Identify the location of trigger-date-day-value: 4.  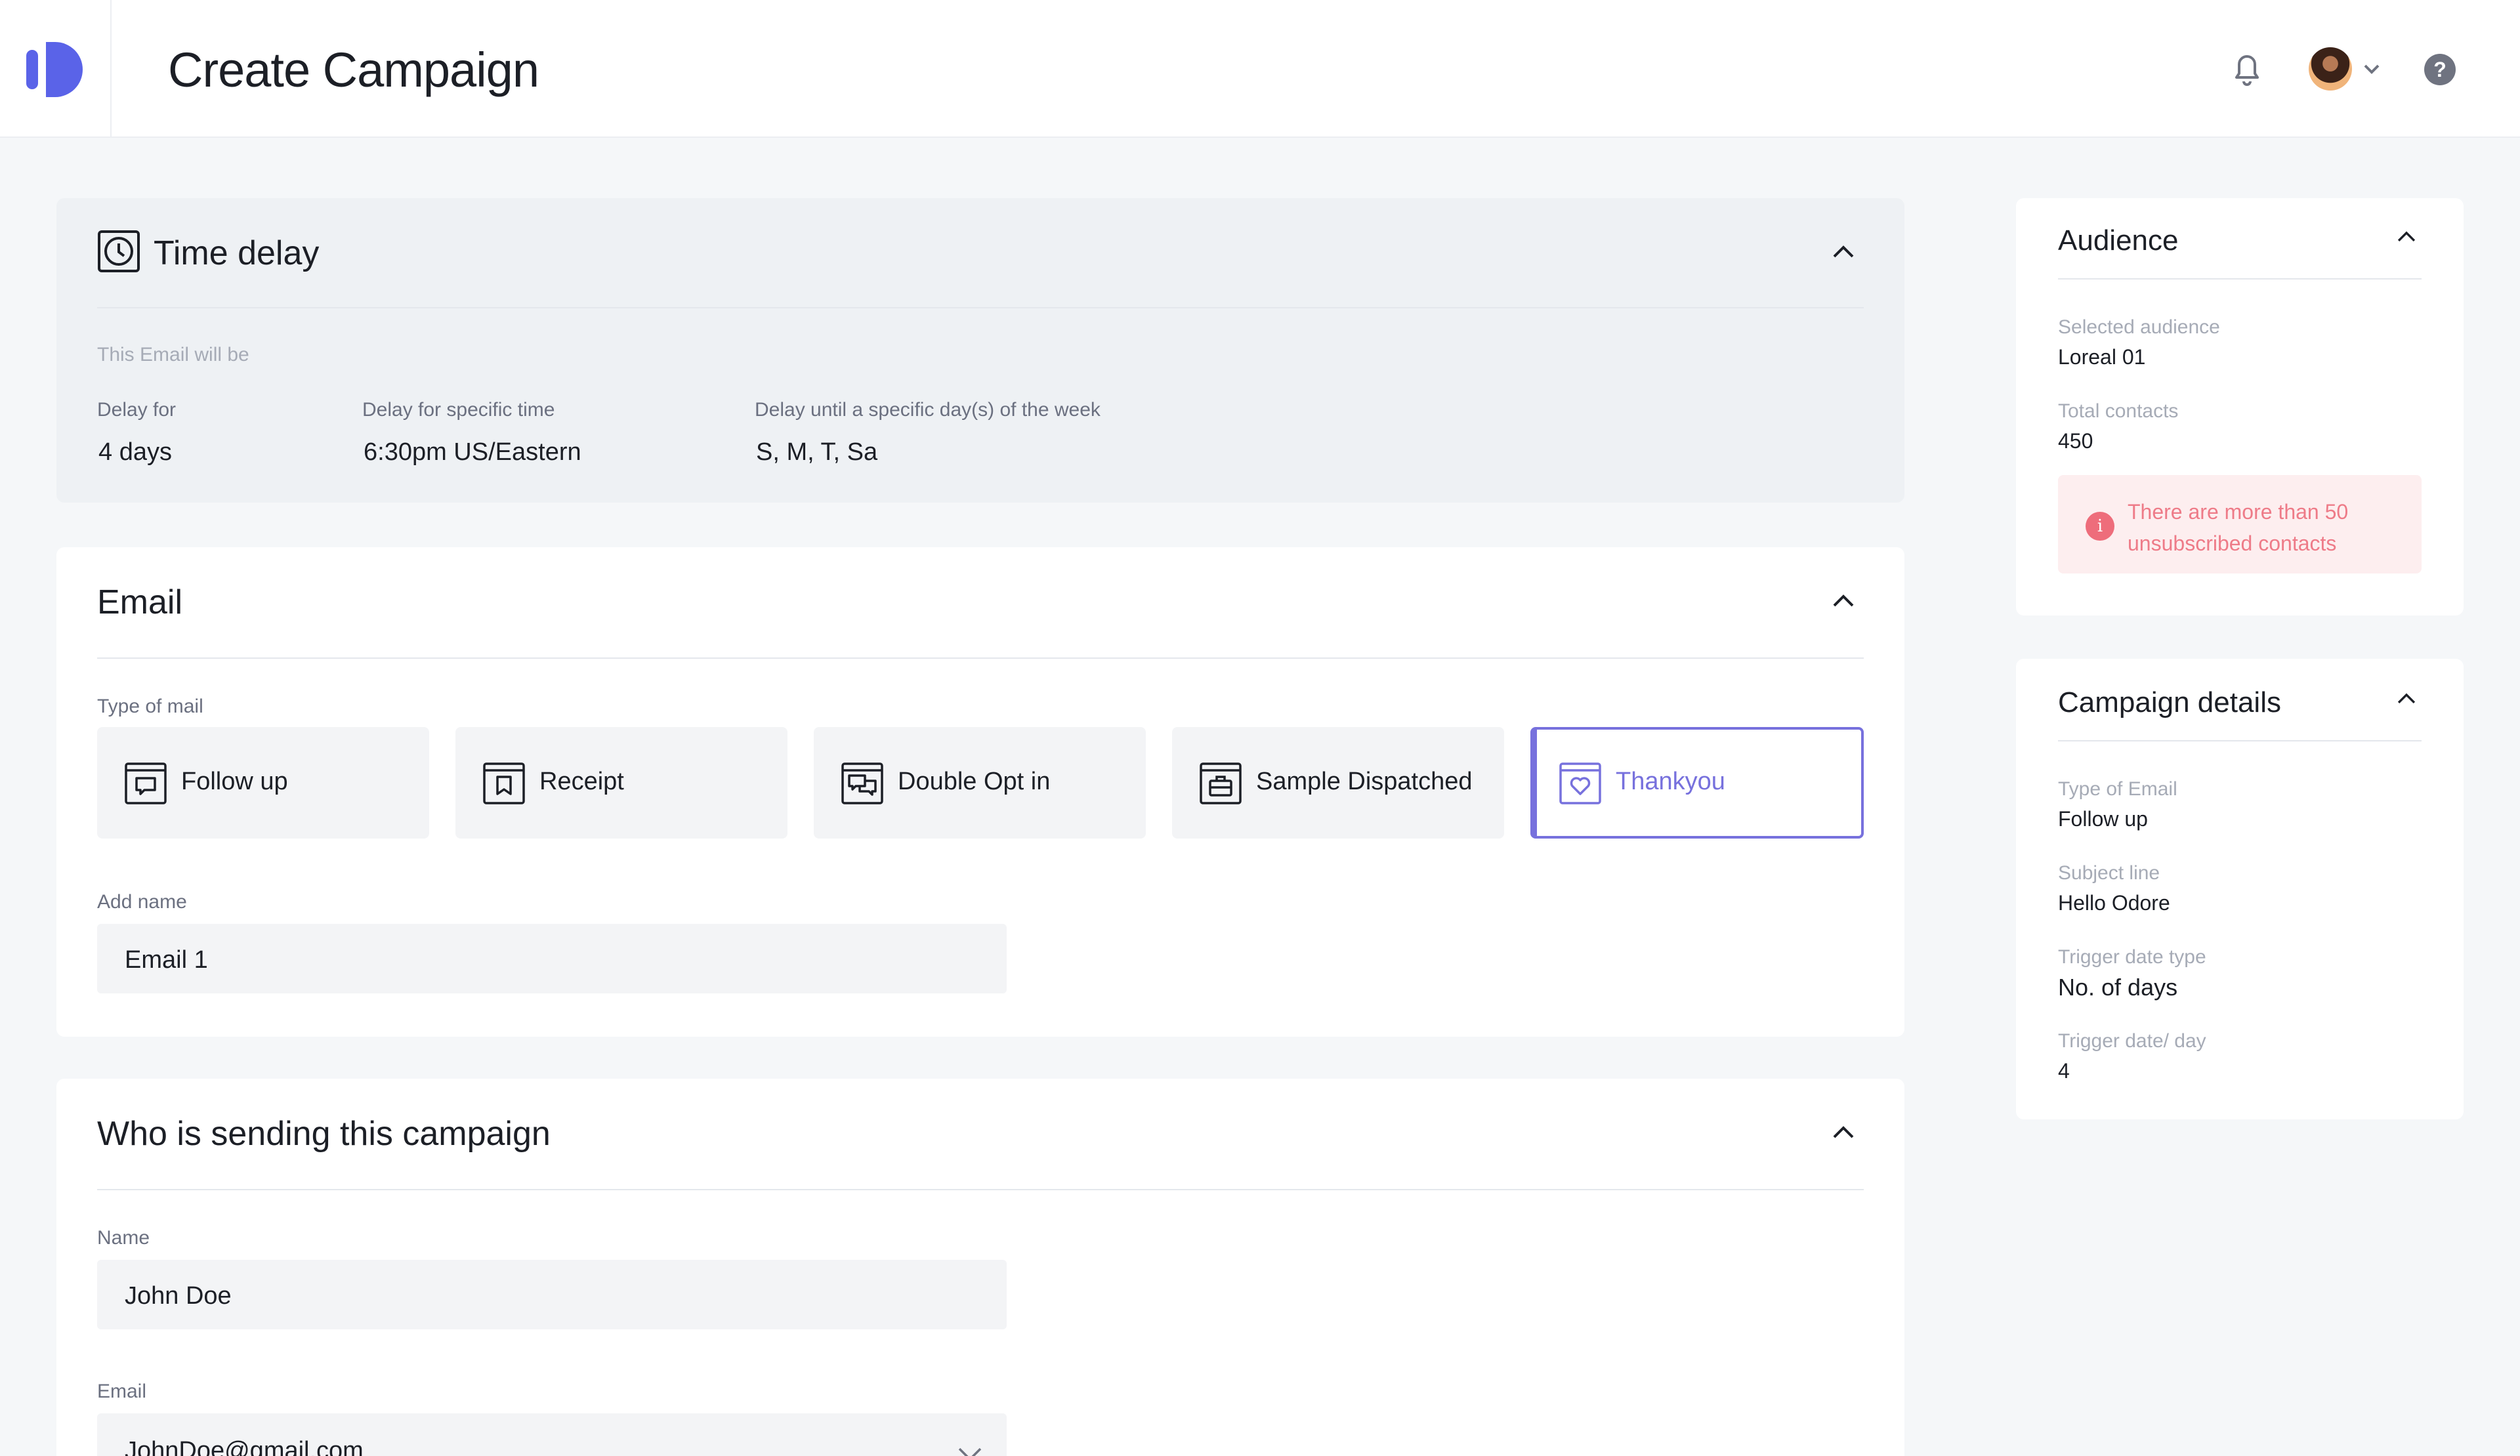
(2064, 1071).